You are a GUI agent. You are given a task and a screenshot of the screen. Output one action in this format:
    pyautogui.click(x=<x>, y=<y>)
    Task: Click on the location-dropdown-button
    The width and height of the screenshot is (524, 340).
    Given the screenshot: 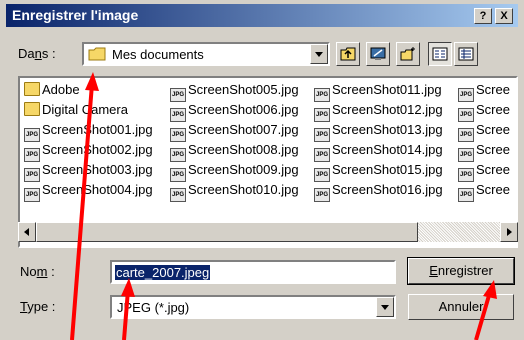 What is the action you would take?
    pyautogui.click(x=319, y=54)
    